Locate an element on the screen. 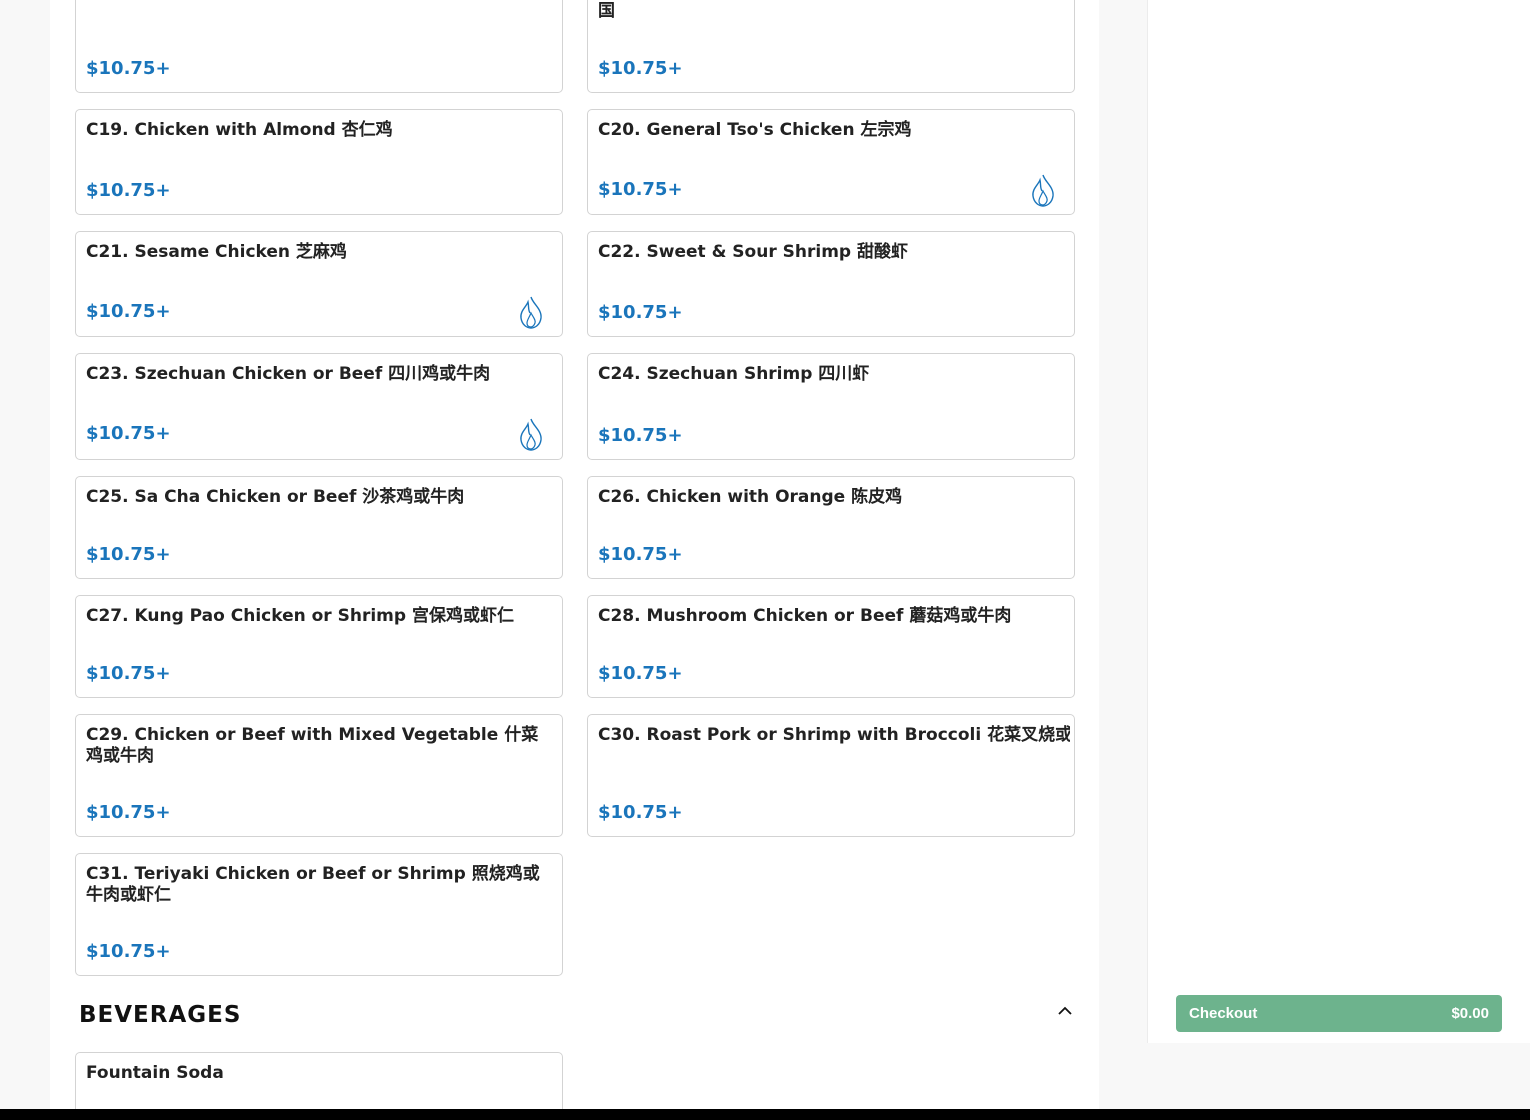 Image resolution: width=1530 pixels, height=1120 pixels. menu-item-name: C22. Sweet & Sour Shrimp 甜酸虾 is located at coordinates (753, 252).